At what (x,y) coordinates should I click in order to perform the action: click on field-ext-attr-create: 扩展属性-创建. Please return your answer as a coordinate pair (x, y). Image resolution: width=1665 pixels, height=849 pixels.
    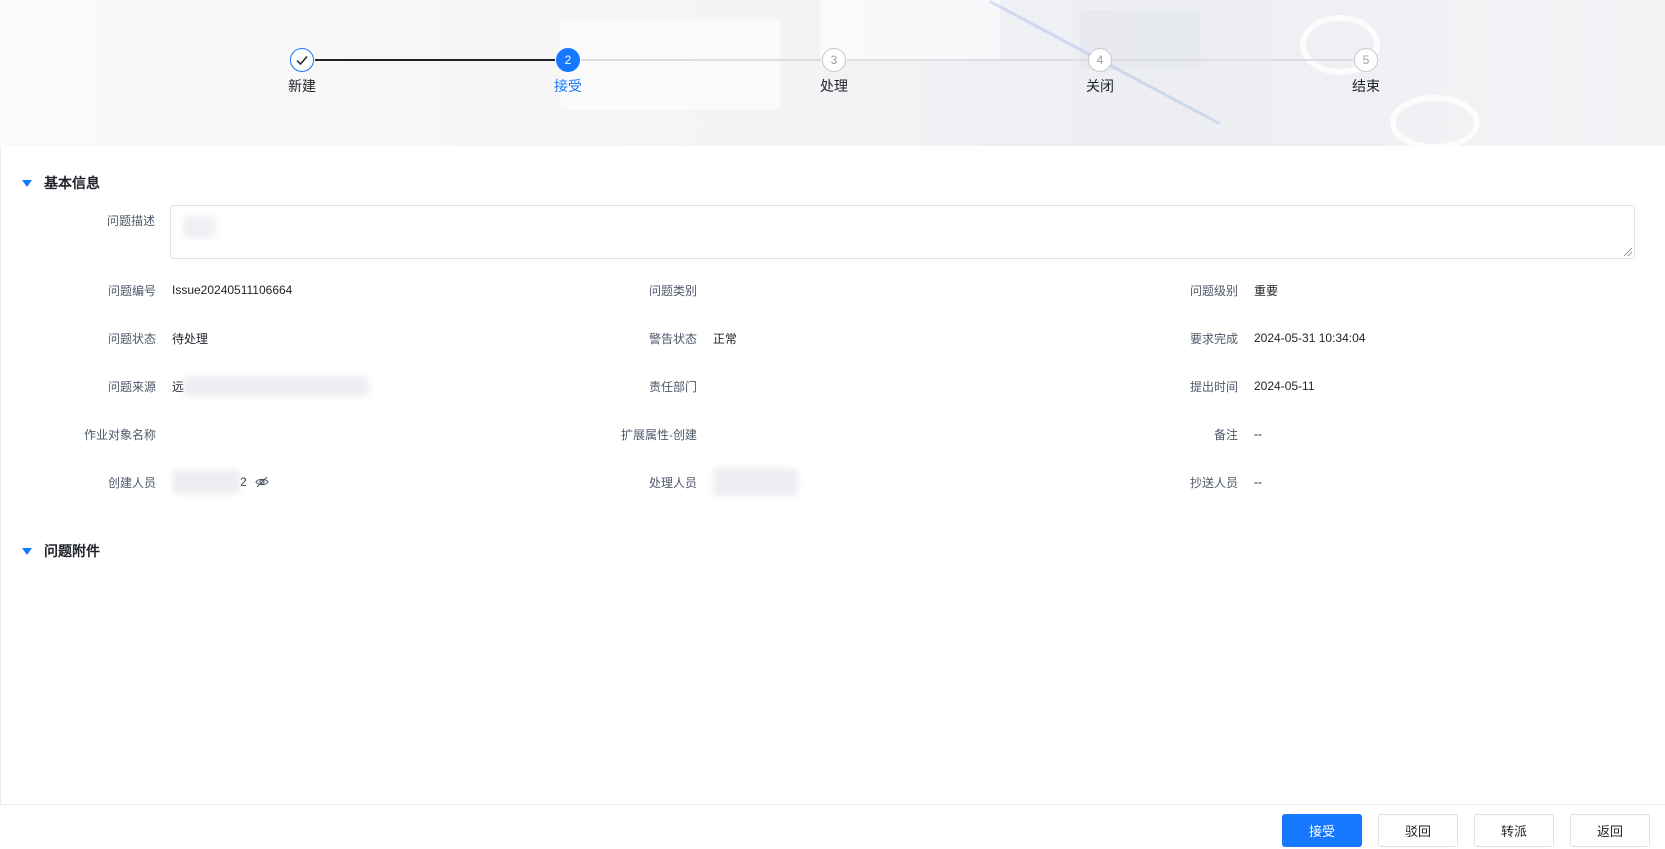
    Looking at the image, I should click on (630, 434).